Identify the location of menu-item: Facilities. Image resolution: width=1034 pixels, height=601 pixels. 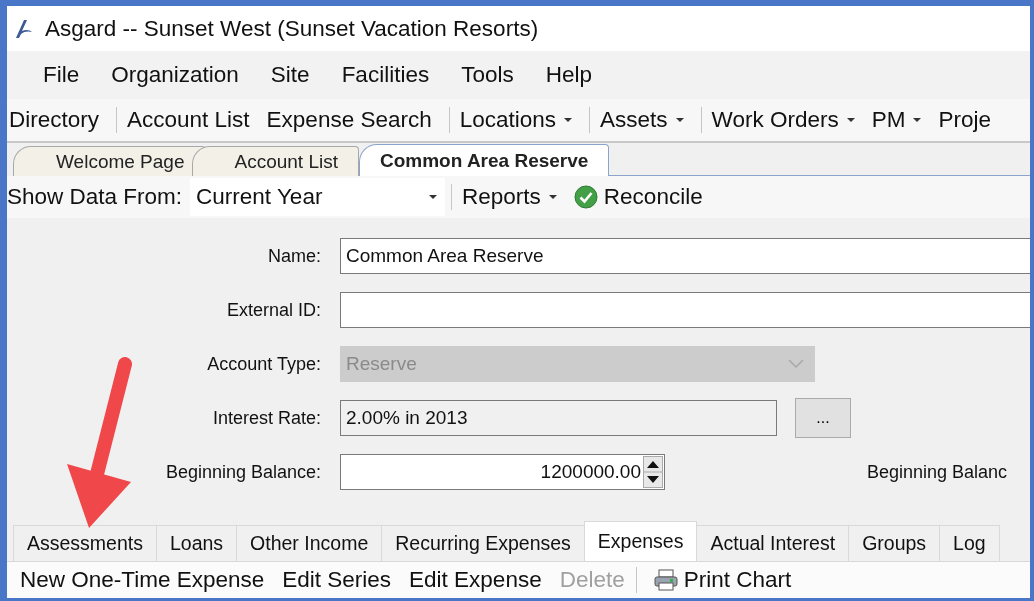
(385, 75).